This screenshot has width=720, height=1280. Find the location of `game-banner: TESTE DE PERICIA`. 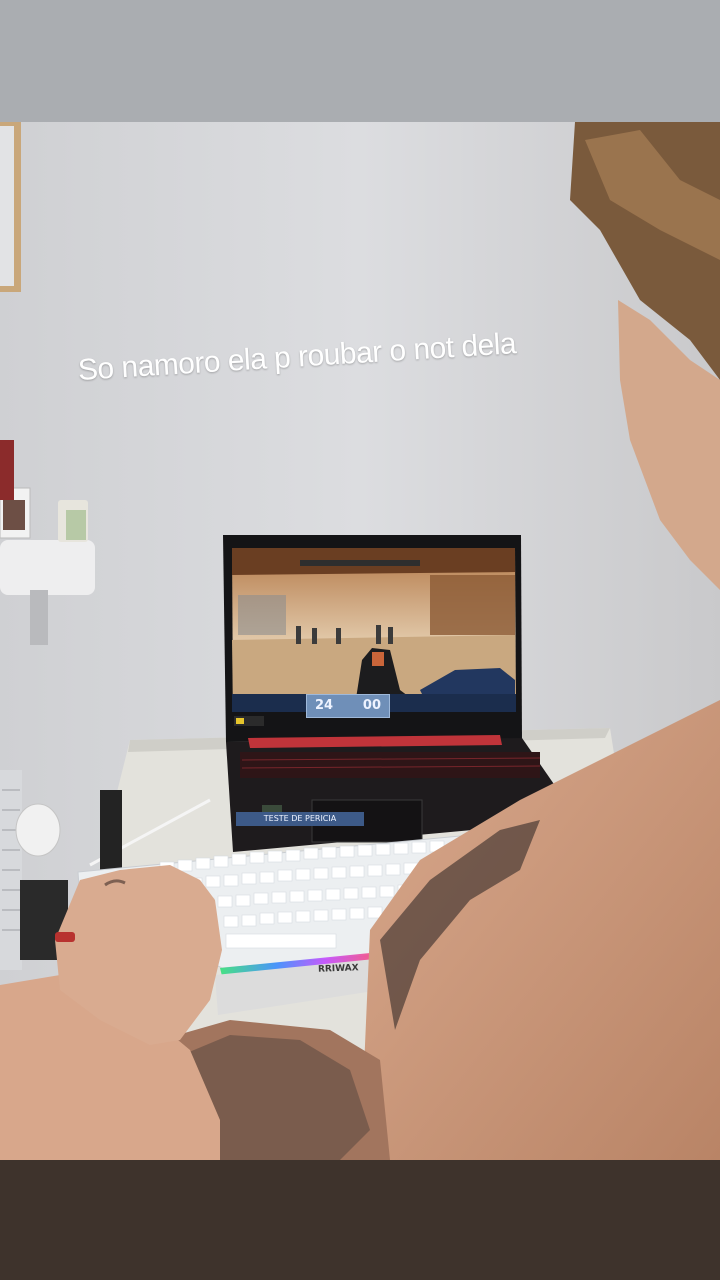

game-banner: TESTE DE PERICIA is located at coordinates (300, 819).